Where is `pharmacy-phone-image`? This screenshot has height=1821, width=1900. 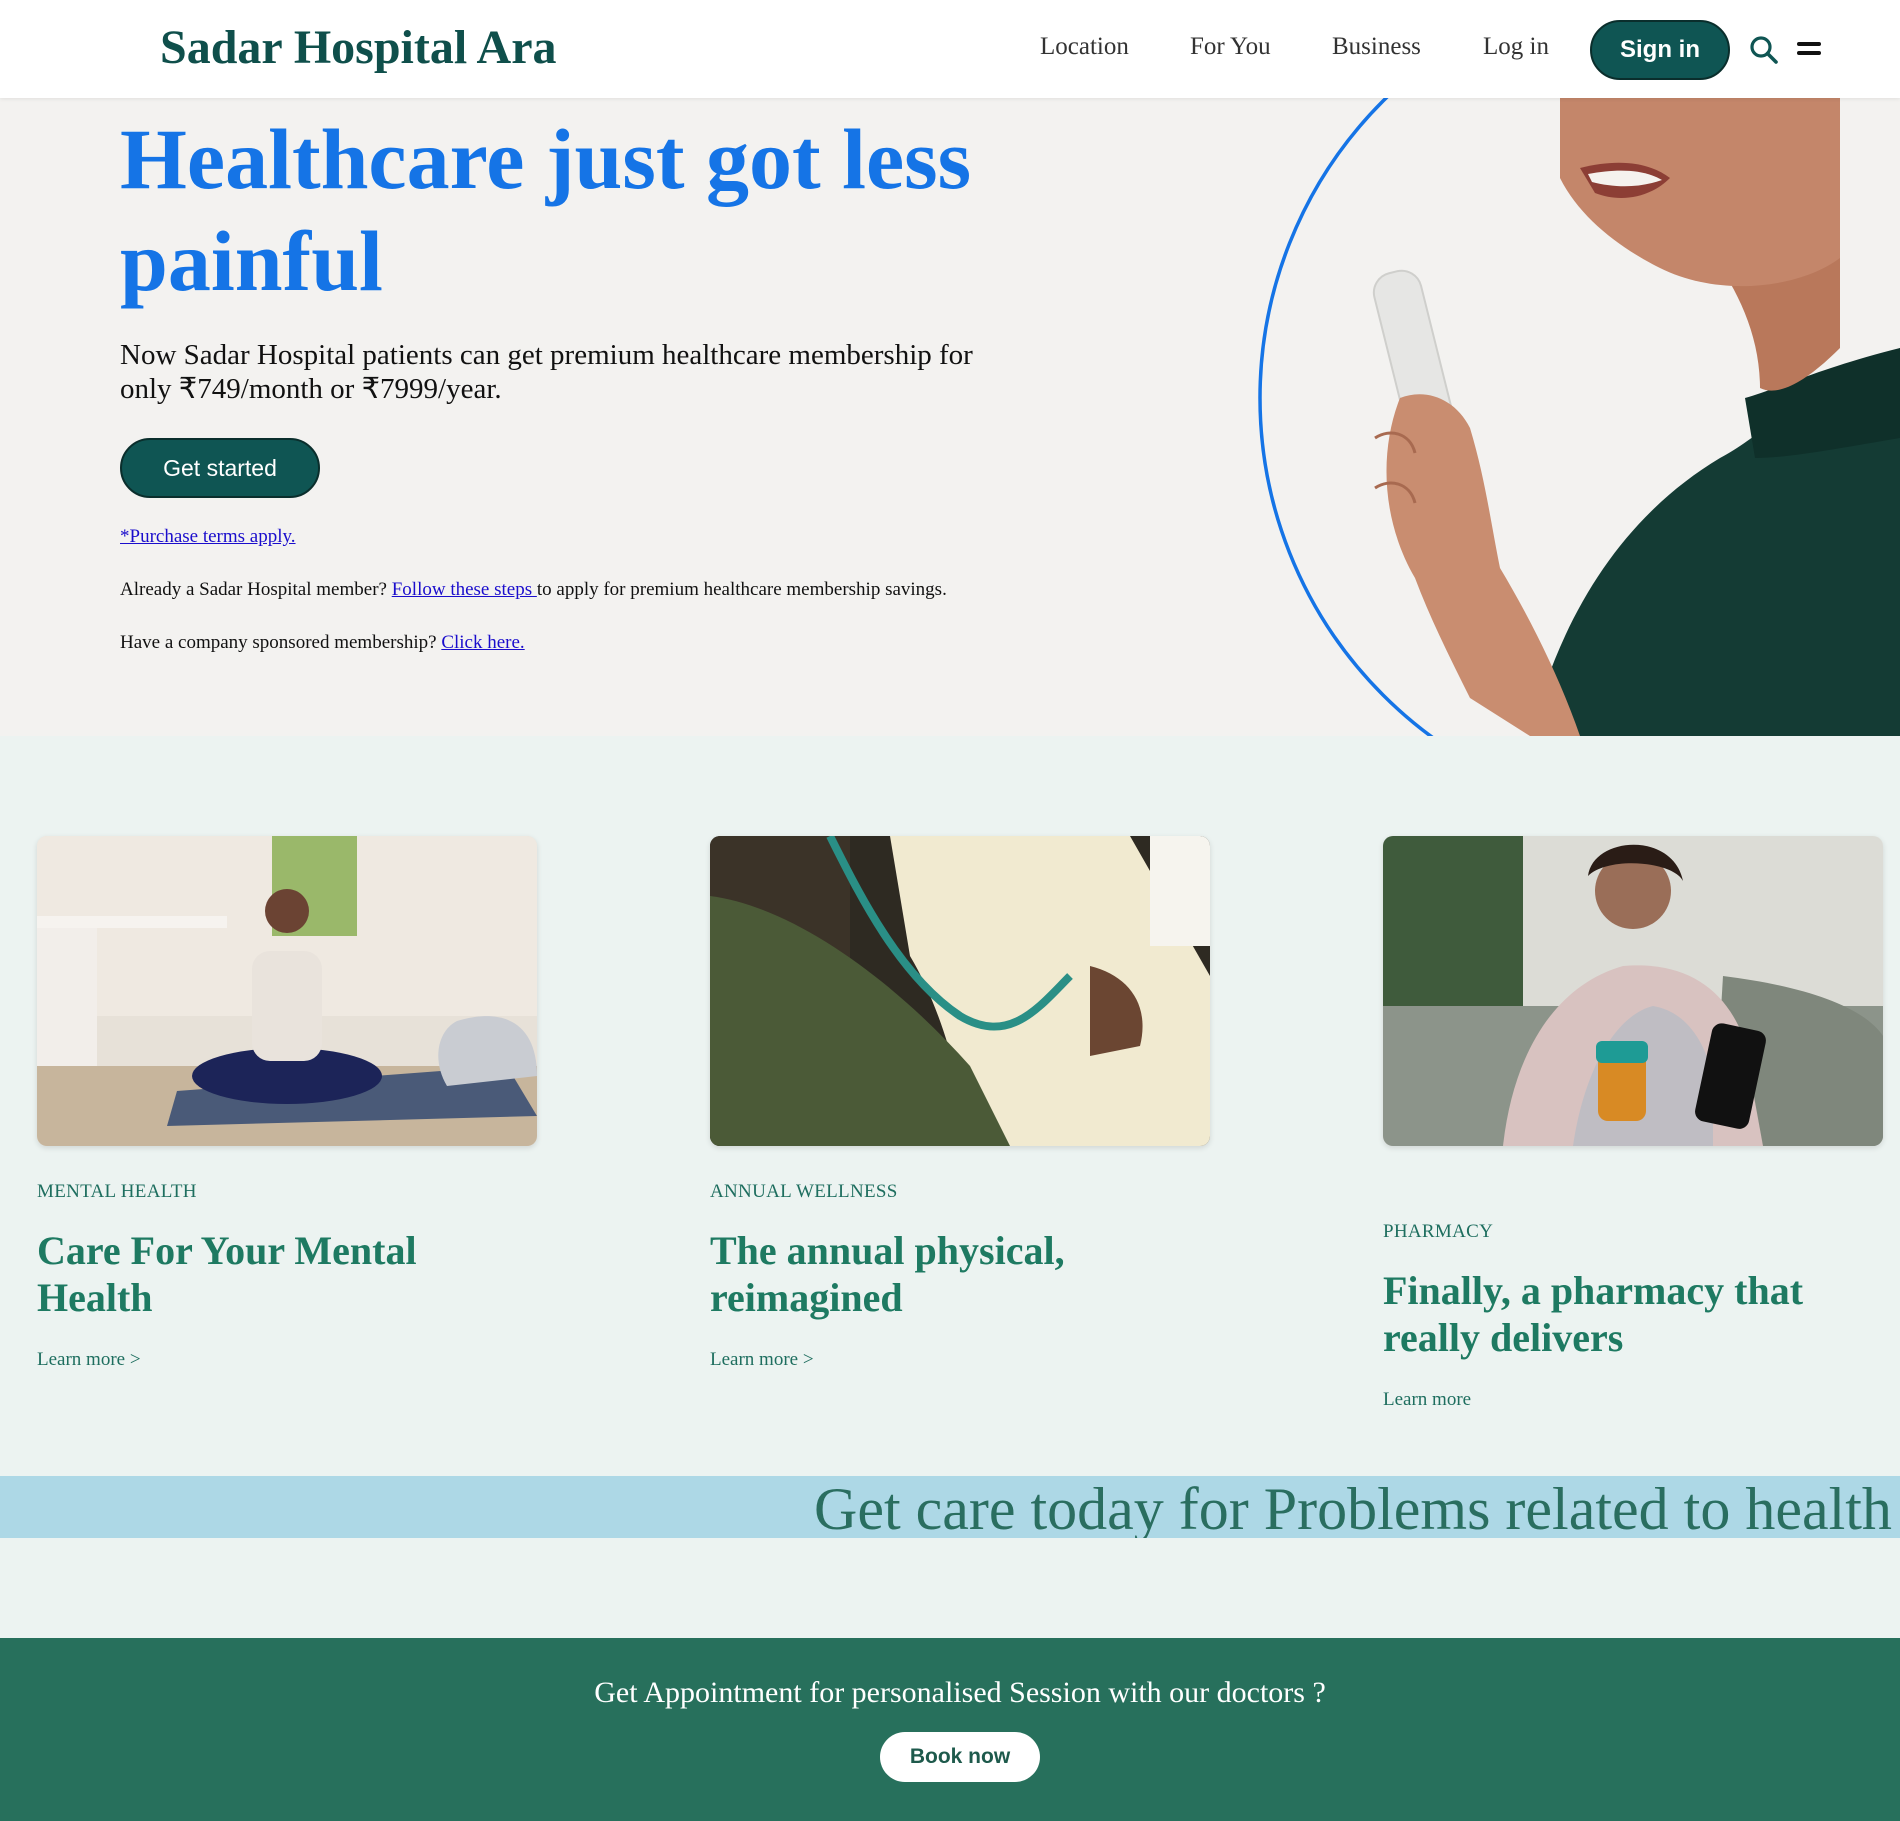
pharmacy-phone-image is located at coordinates (1633, 991).